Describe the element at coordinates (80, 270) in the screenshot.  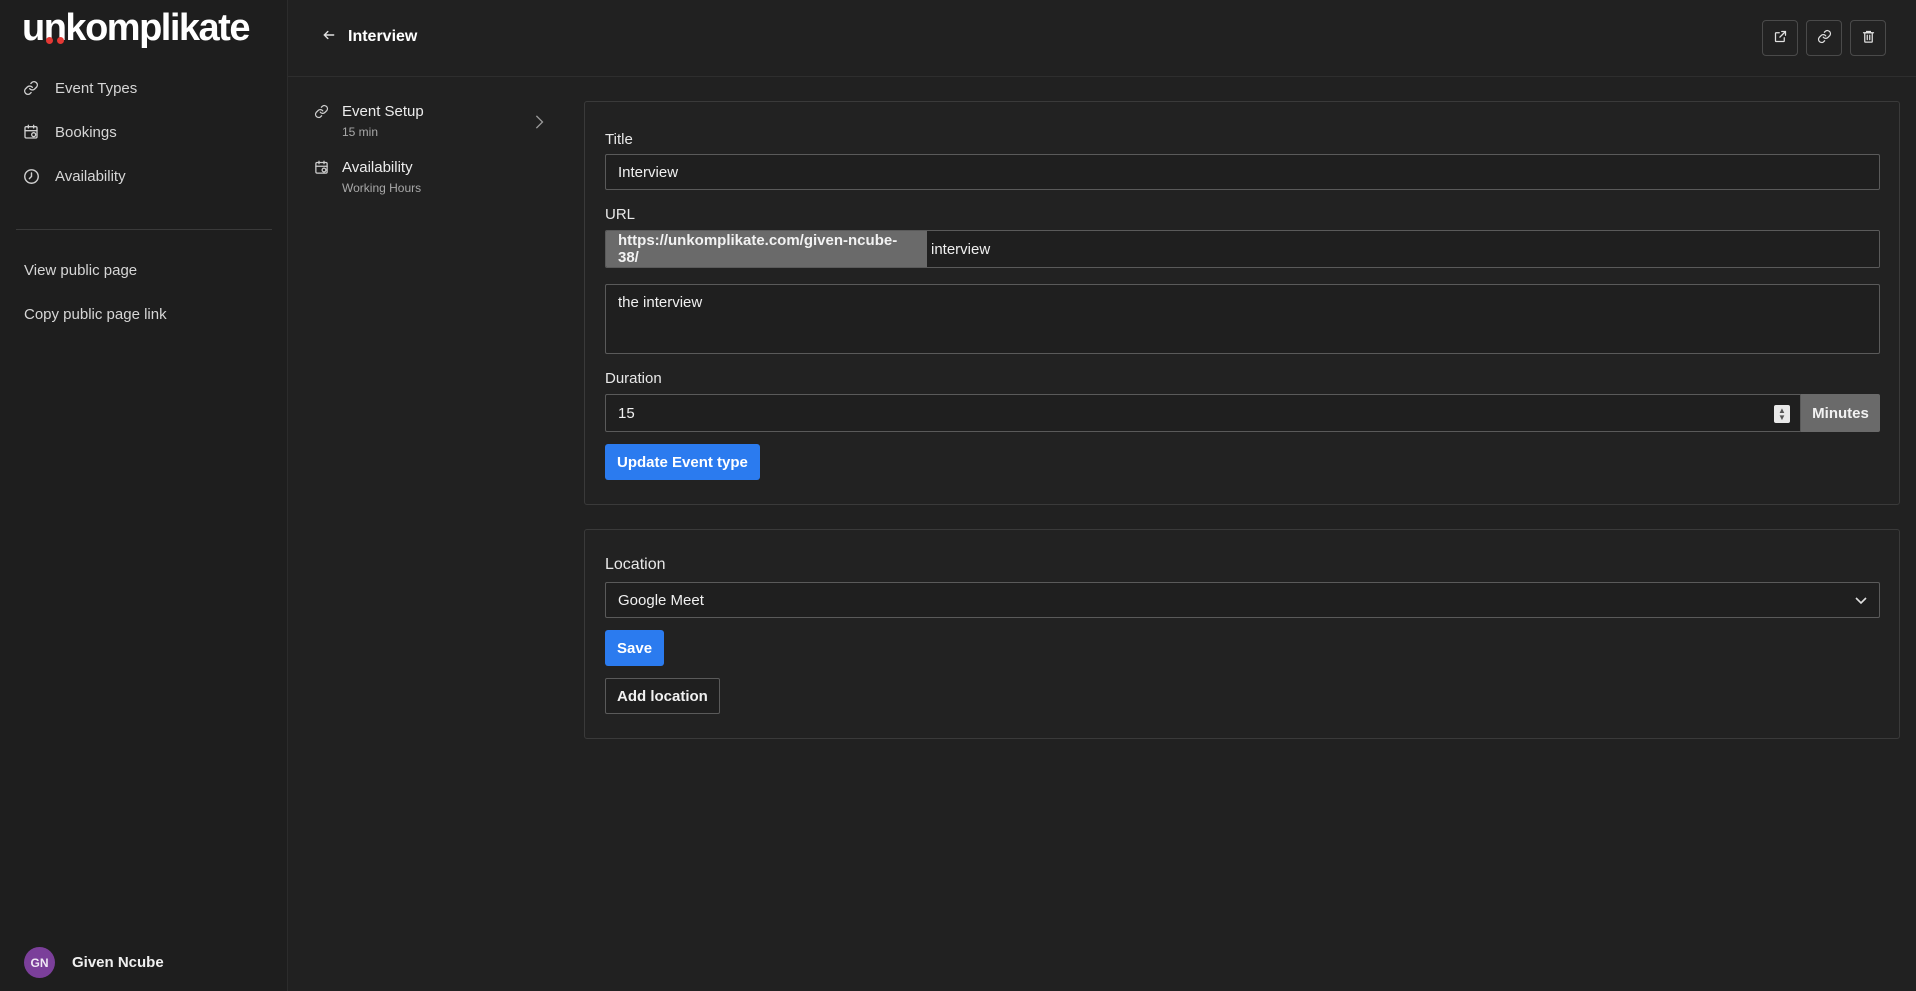
I see `view-public-page-link: View public page` at that location.